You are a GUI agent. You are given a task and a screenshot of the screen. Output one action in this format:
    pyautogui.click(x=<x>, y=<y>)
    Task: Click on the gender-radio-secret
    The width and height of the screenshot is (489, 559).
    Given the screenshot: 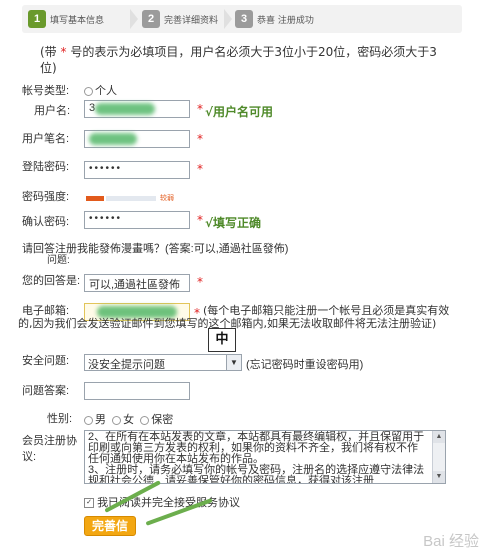 What is the action you would take?
    pyautogui.click(x=145, y=420)
    